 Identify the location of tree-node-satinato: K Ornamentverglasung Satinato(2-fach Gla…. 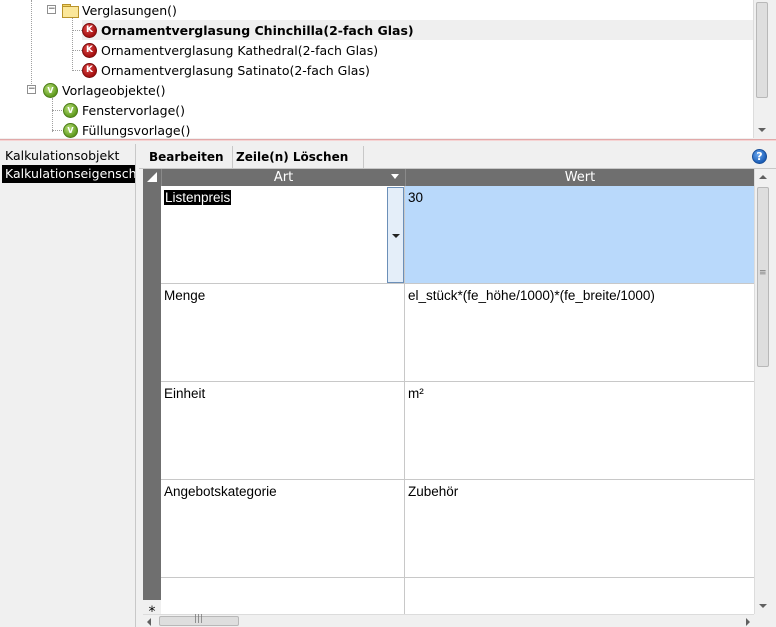
(226, 70).